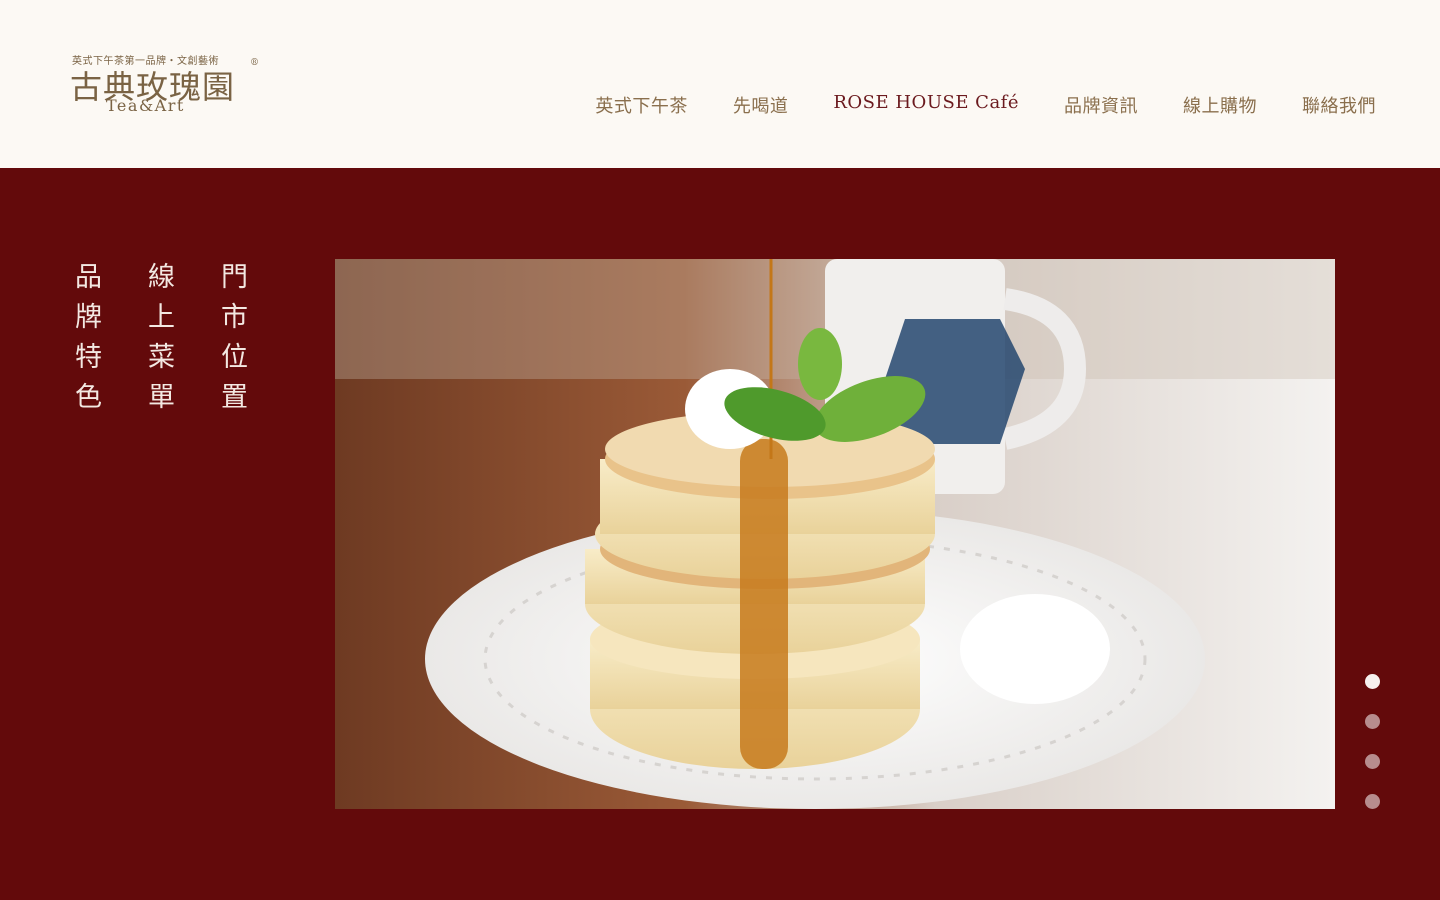  Describe the element at coordinates (1101, 105) in the screenshot. I see `nav-brand-info: 品牌資訊` at that location.